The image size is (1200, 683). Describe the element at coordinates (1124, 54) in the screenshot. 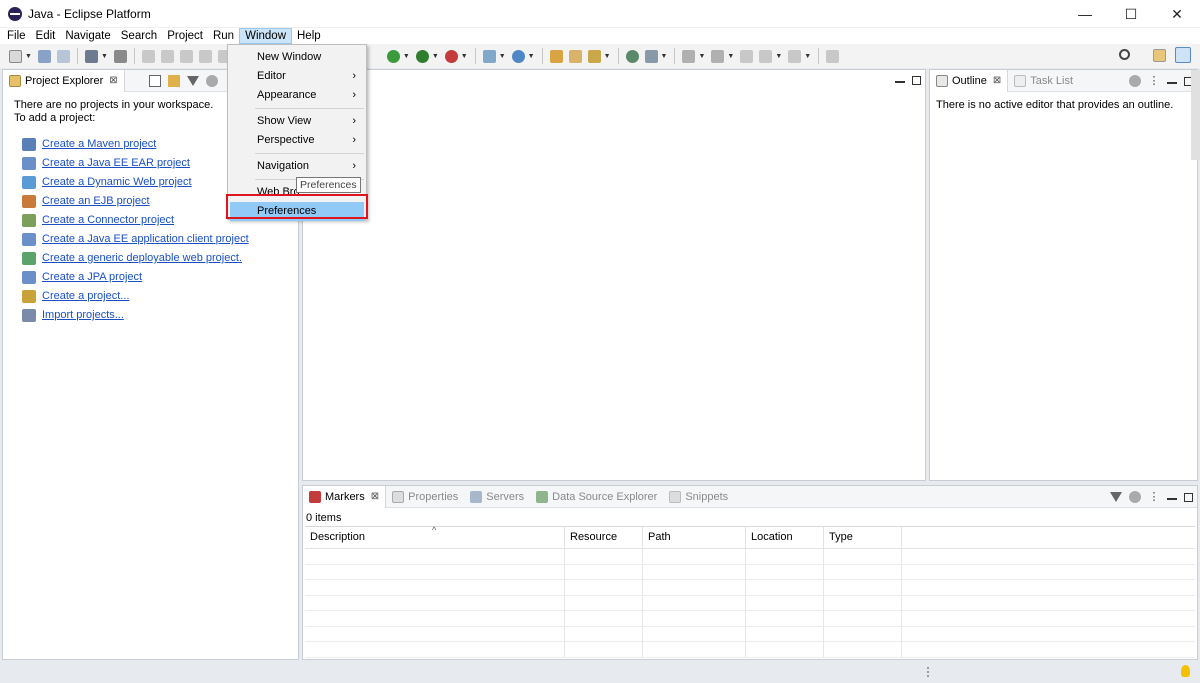

I see `search-icon` at that location.